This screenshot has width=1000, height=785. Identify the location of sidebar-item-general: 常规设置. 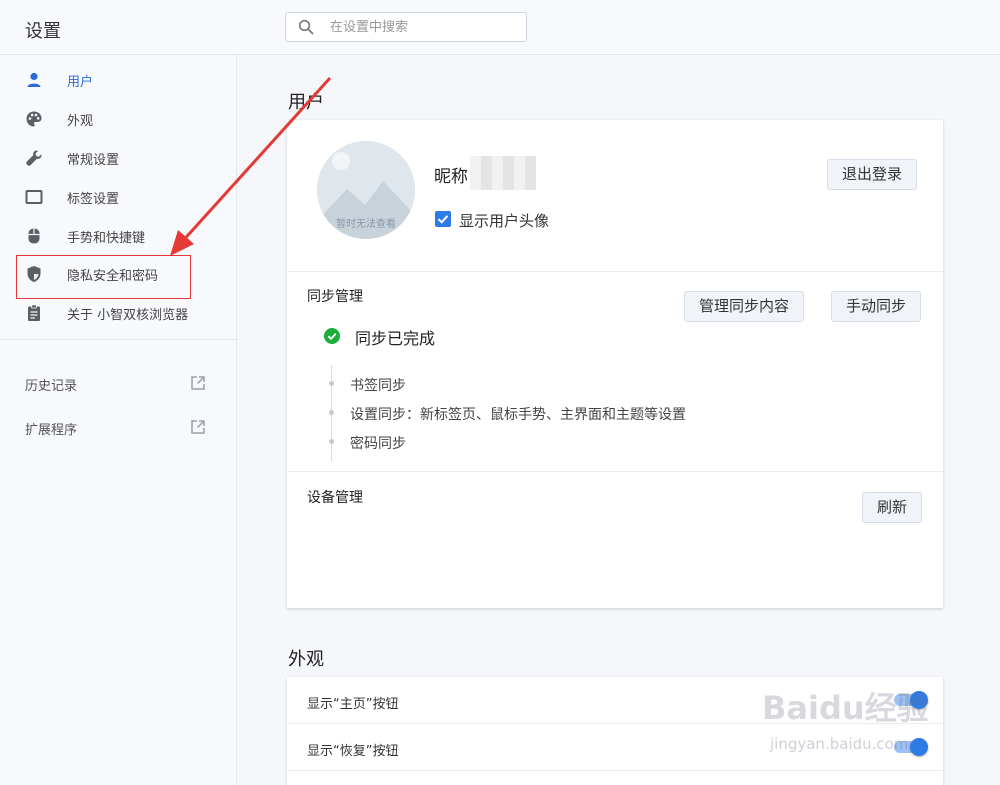
(118, 158).